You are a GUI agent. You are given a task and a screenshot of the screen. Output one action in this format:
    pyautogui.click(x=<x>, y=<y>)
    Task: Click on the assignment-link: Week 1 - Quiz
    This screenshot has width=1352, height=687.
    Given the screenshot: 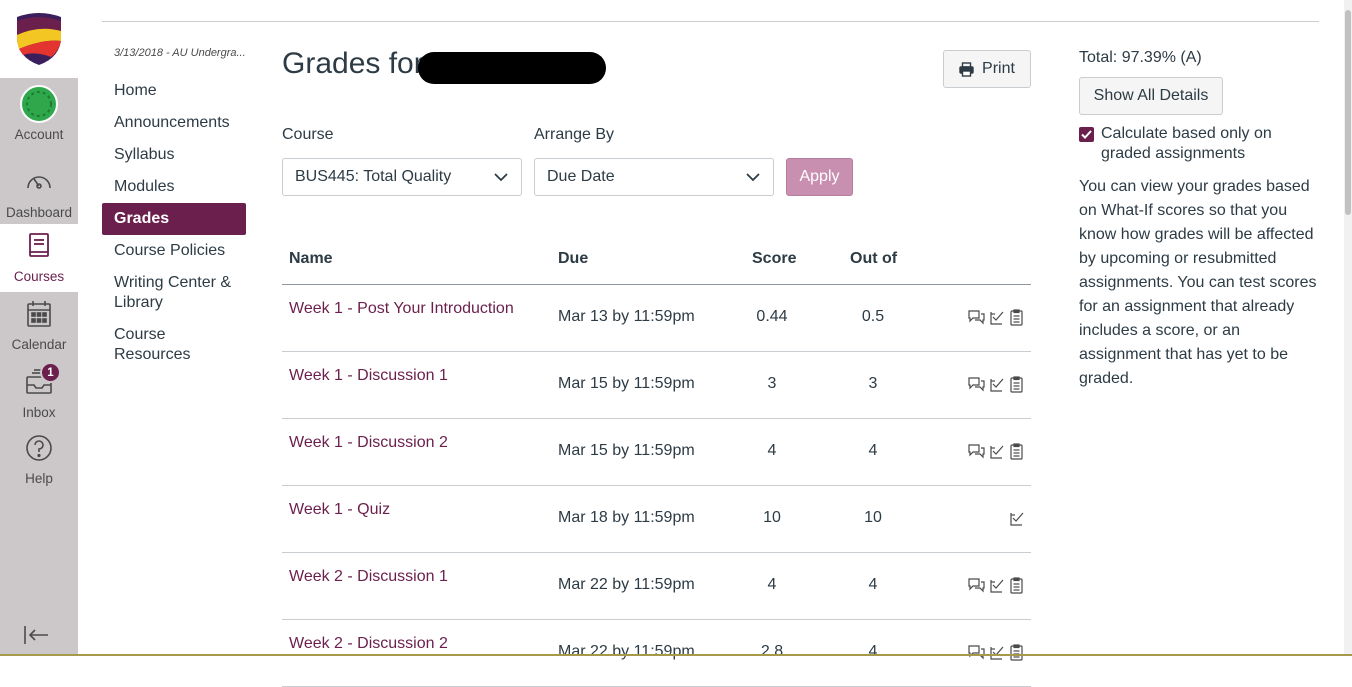 What is the action you would take?
    pyautogui.click(x=339, y=510)
    